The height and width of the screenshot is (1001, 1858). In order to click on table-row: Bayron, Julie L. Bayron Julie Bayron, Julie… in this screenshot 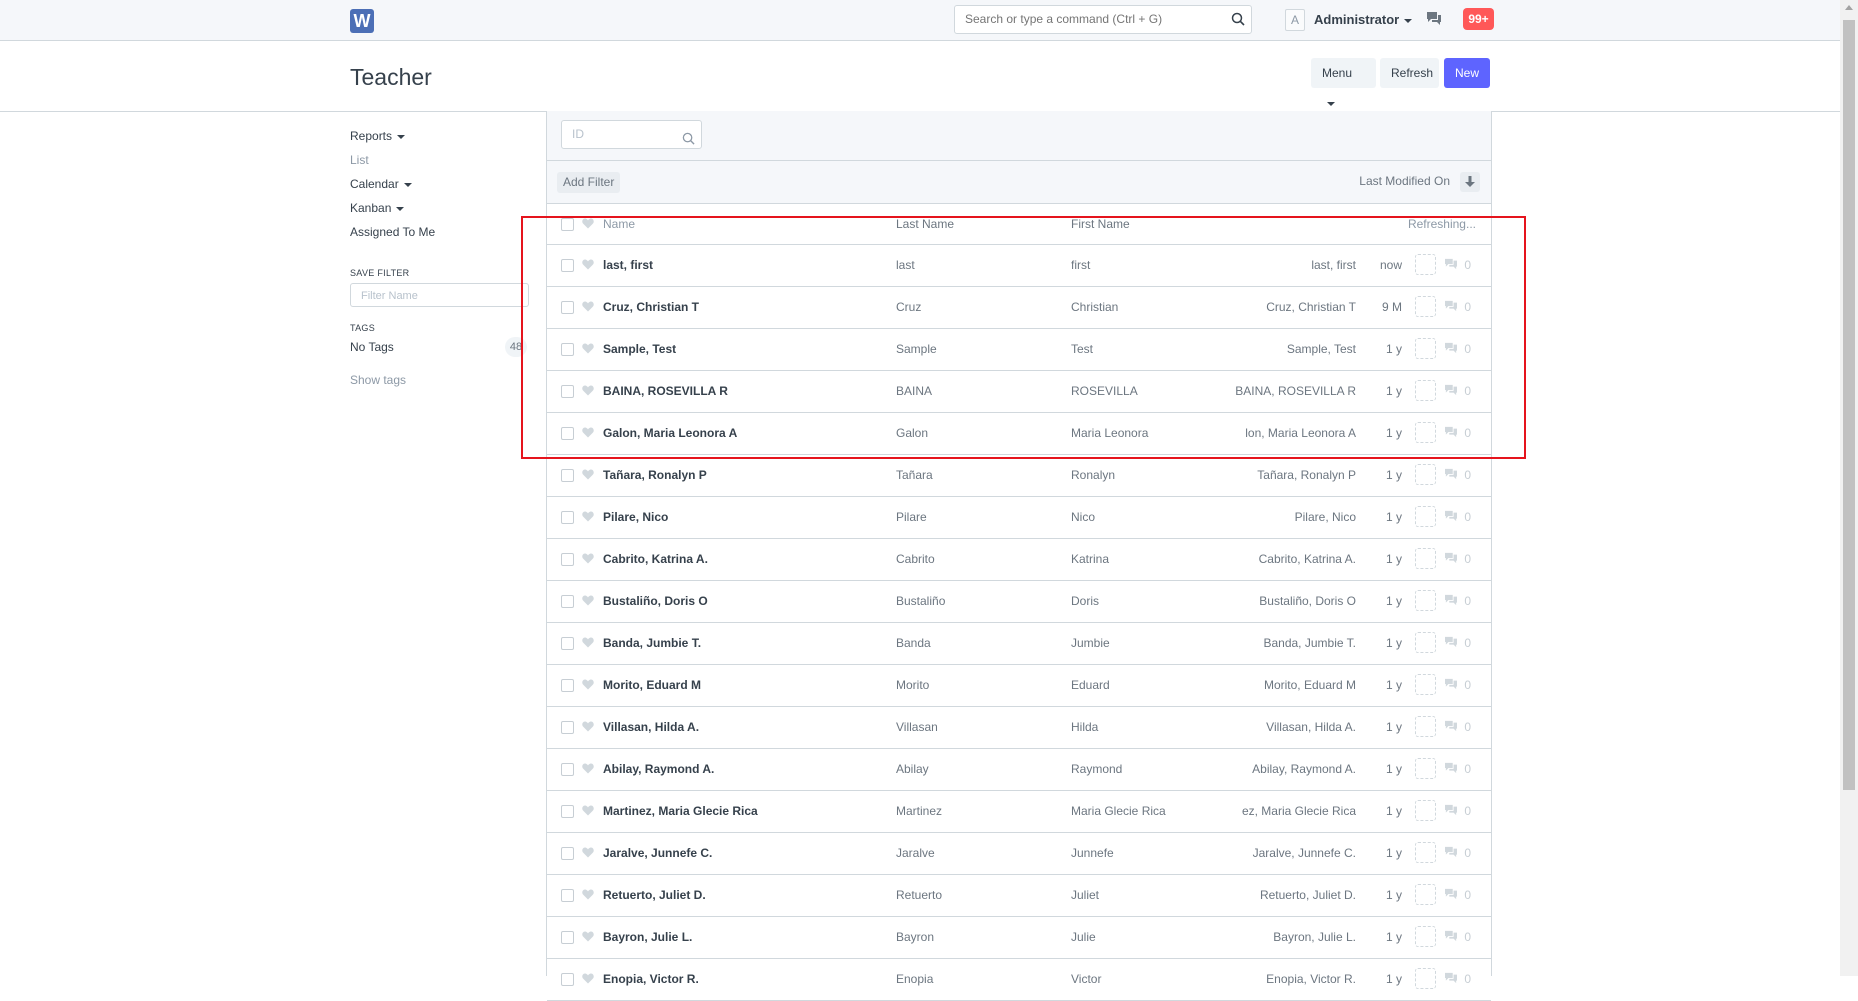, I will do `click(1019, 938)`.